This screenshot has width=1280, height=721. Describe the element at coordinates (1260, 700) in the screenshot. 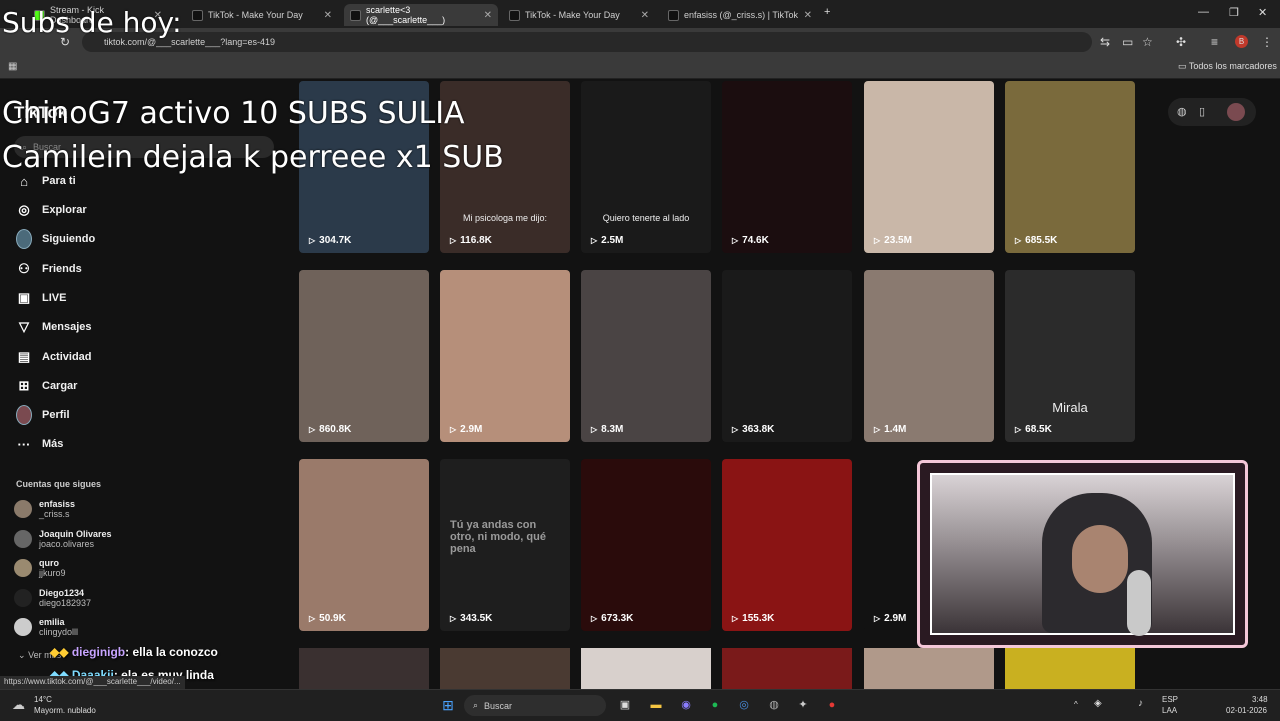

I see `clock-time: 3:48` at that location.